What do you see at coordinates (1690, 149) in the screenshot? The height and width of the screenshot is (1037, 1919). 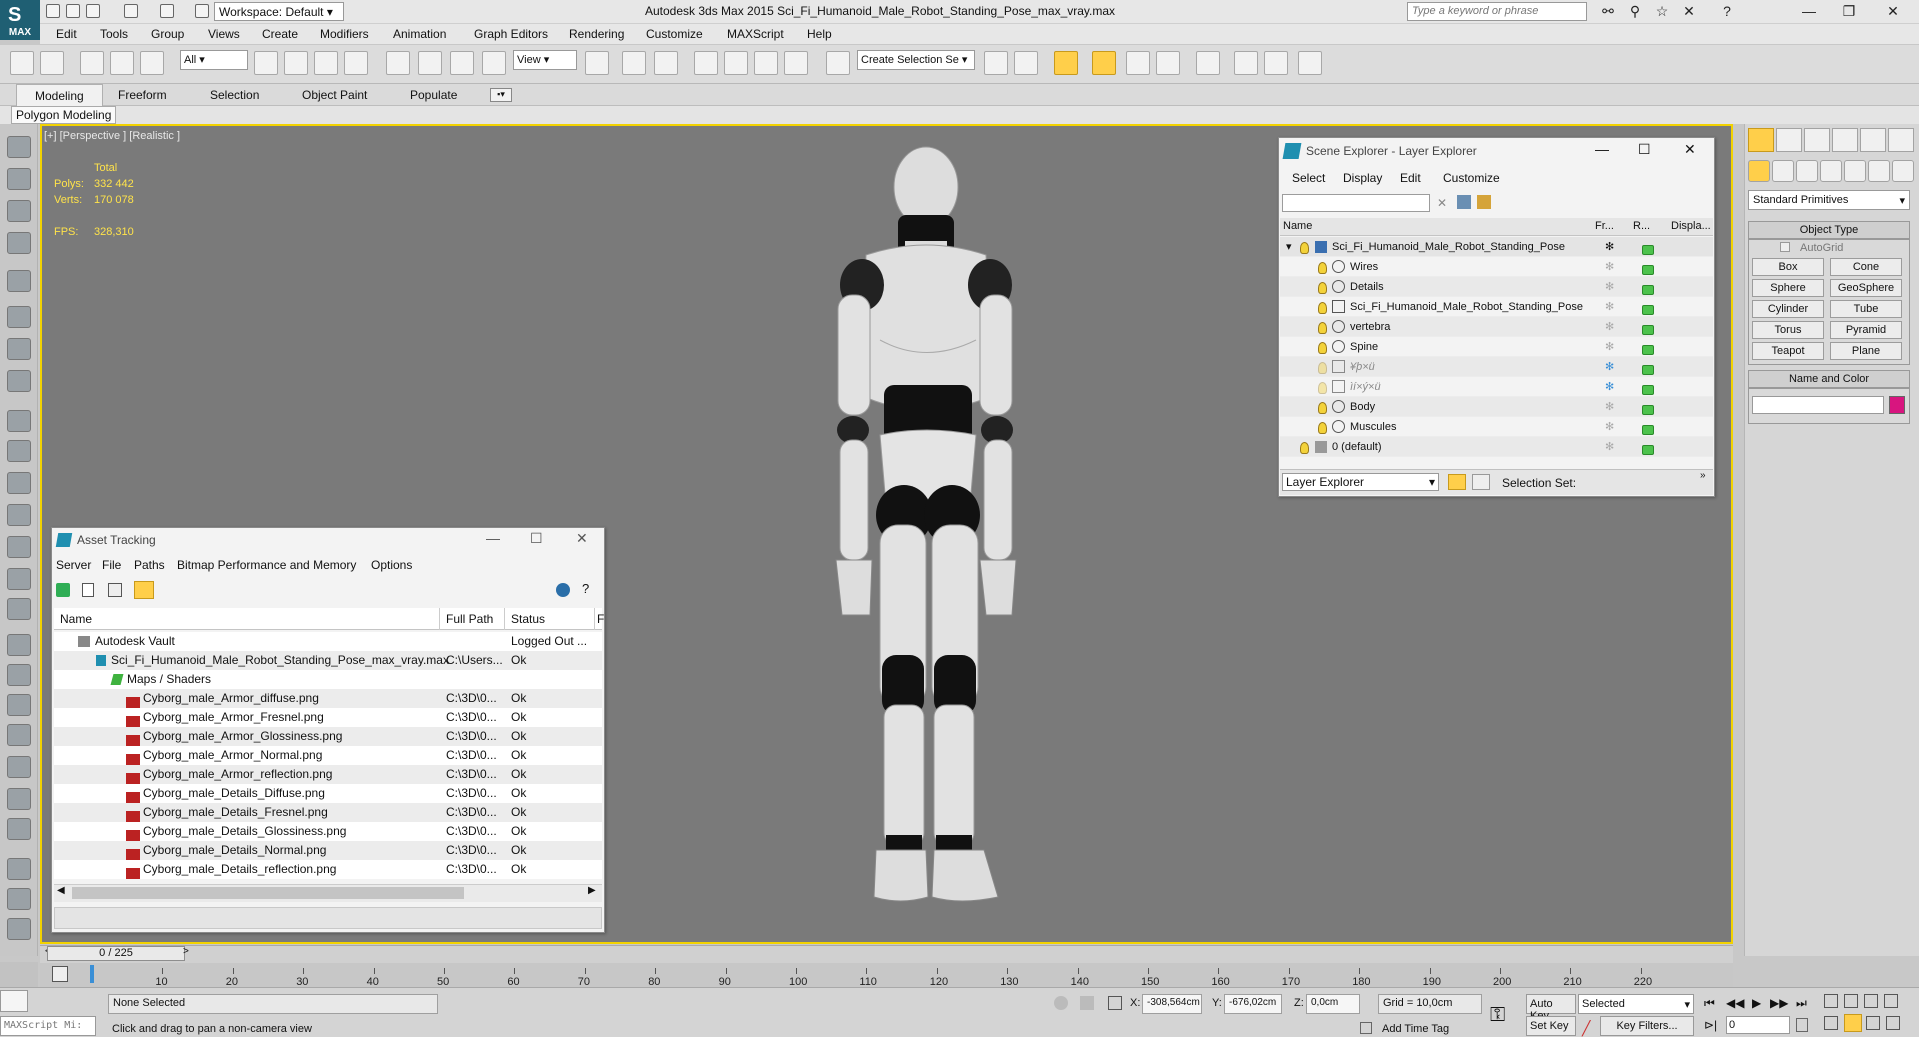 I see `scene-explorer-close-icon: ✕` at bounding box center [1690, 149].